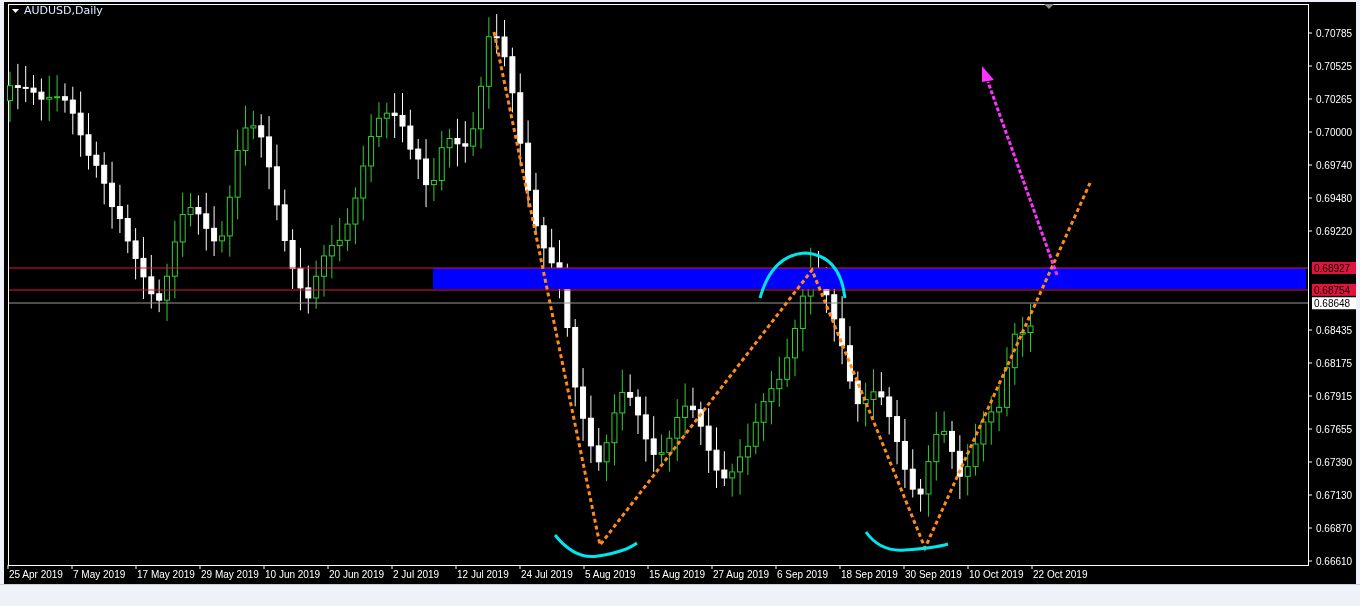 This screenshot has width=1360, height=606. What do you see at coordinates (741, 574) in the screenshot?
I see `date-label: 27 Aug 2019` at bounding box center [741, 574].